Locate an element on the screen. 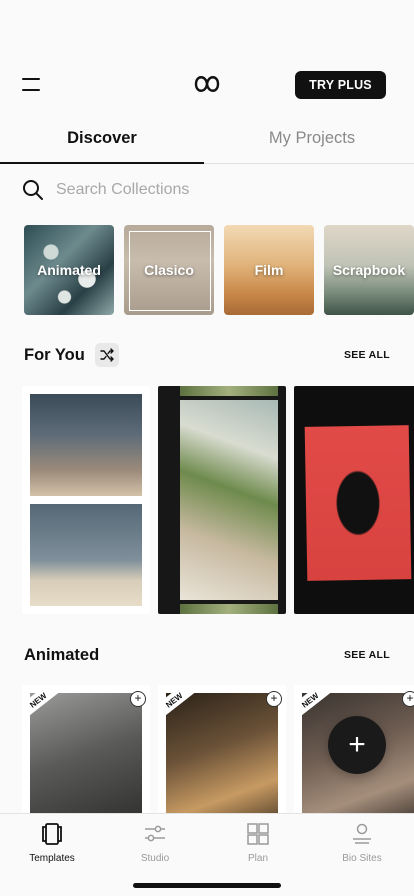  top-tabs: Discover My Projects is located at coordinates (207, 138).